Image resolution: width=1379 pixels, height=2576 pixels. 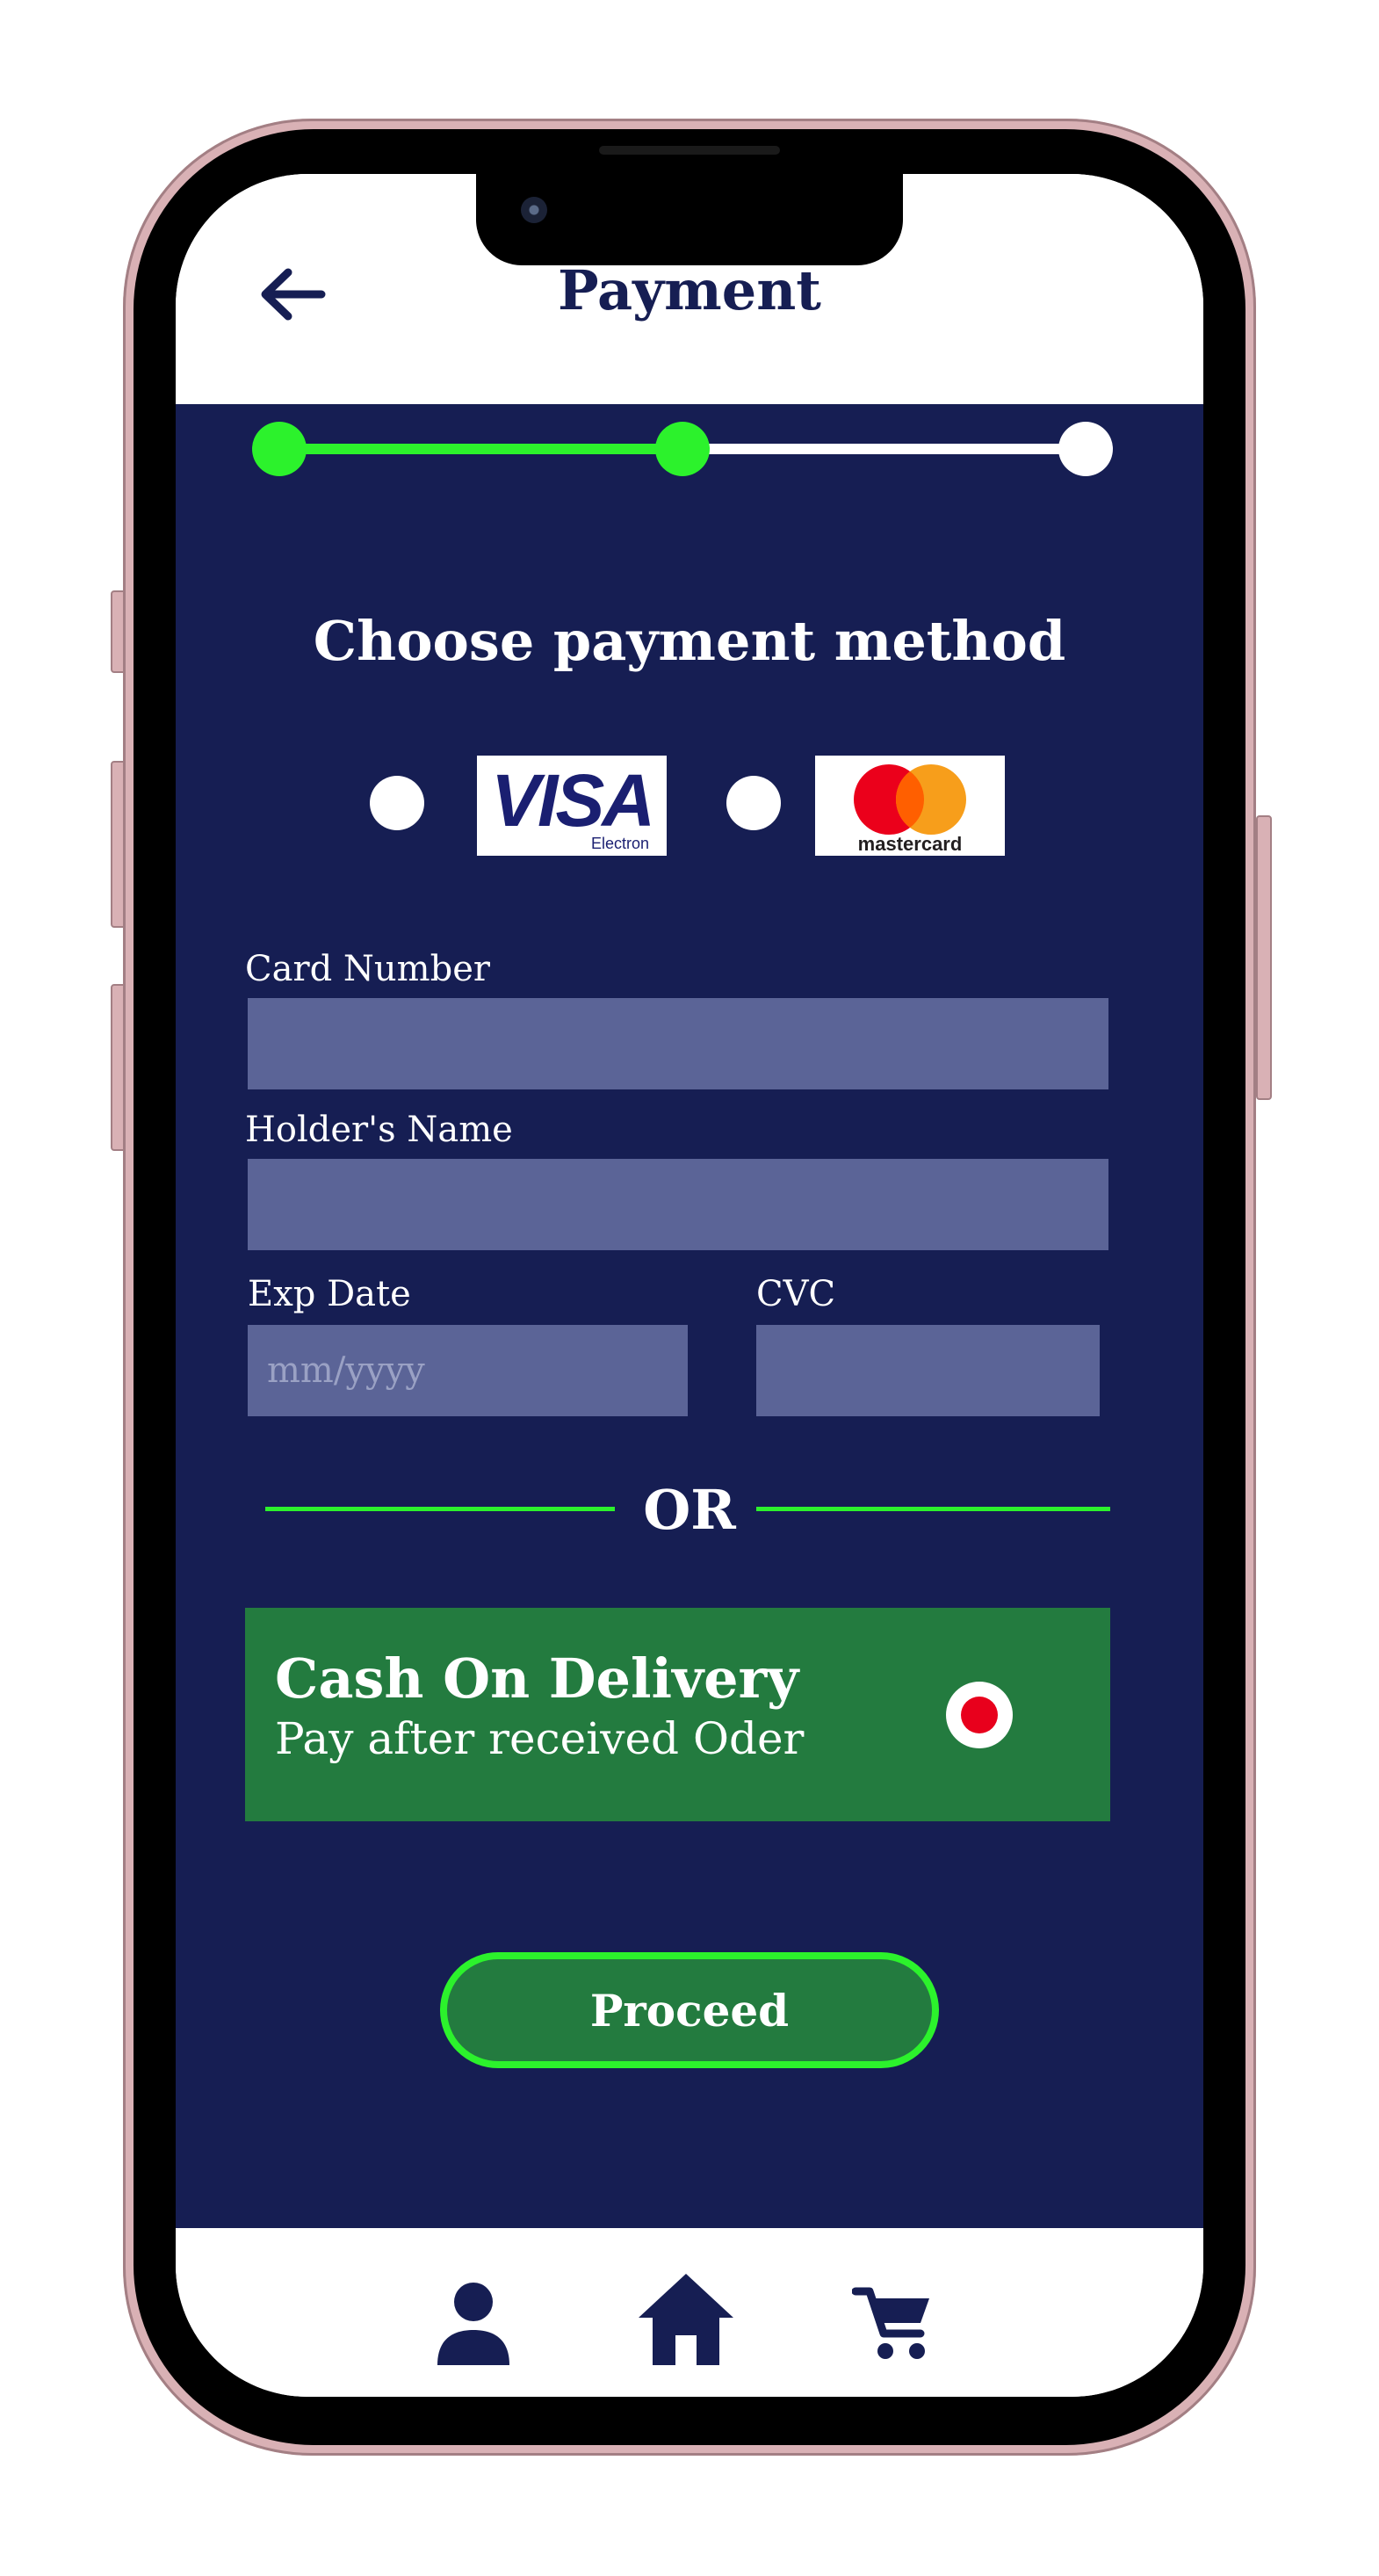 I want to click on payment-method-title: Choose payment method, so click(x=689, y=641).